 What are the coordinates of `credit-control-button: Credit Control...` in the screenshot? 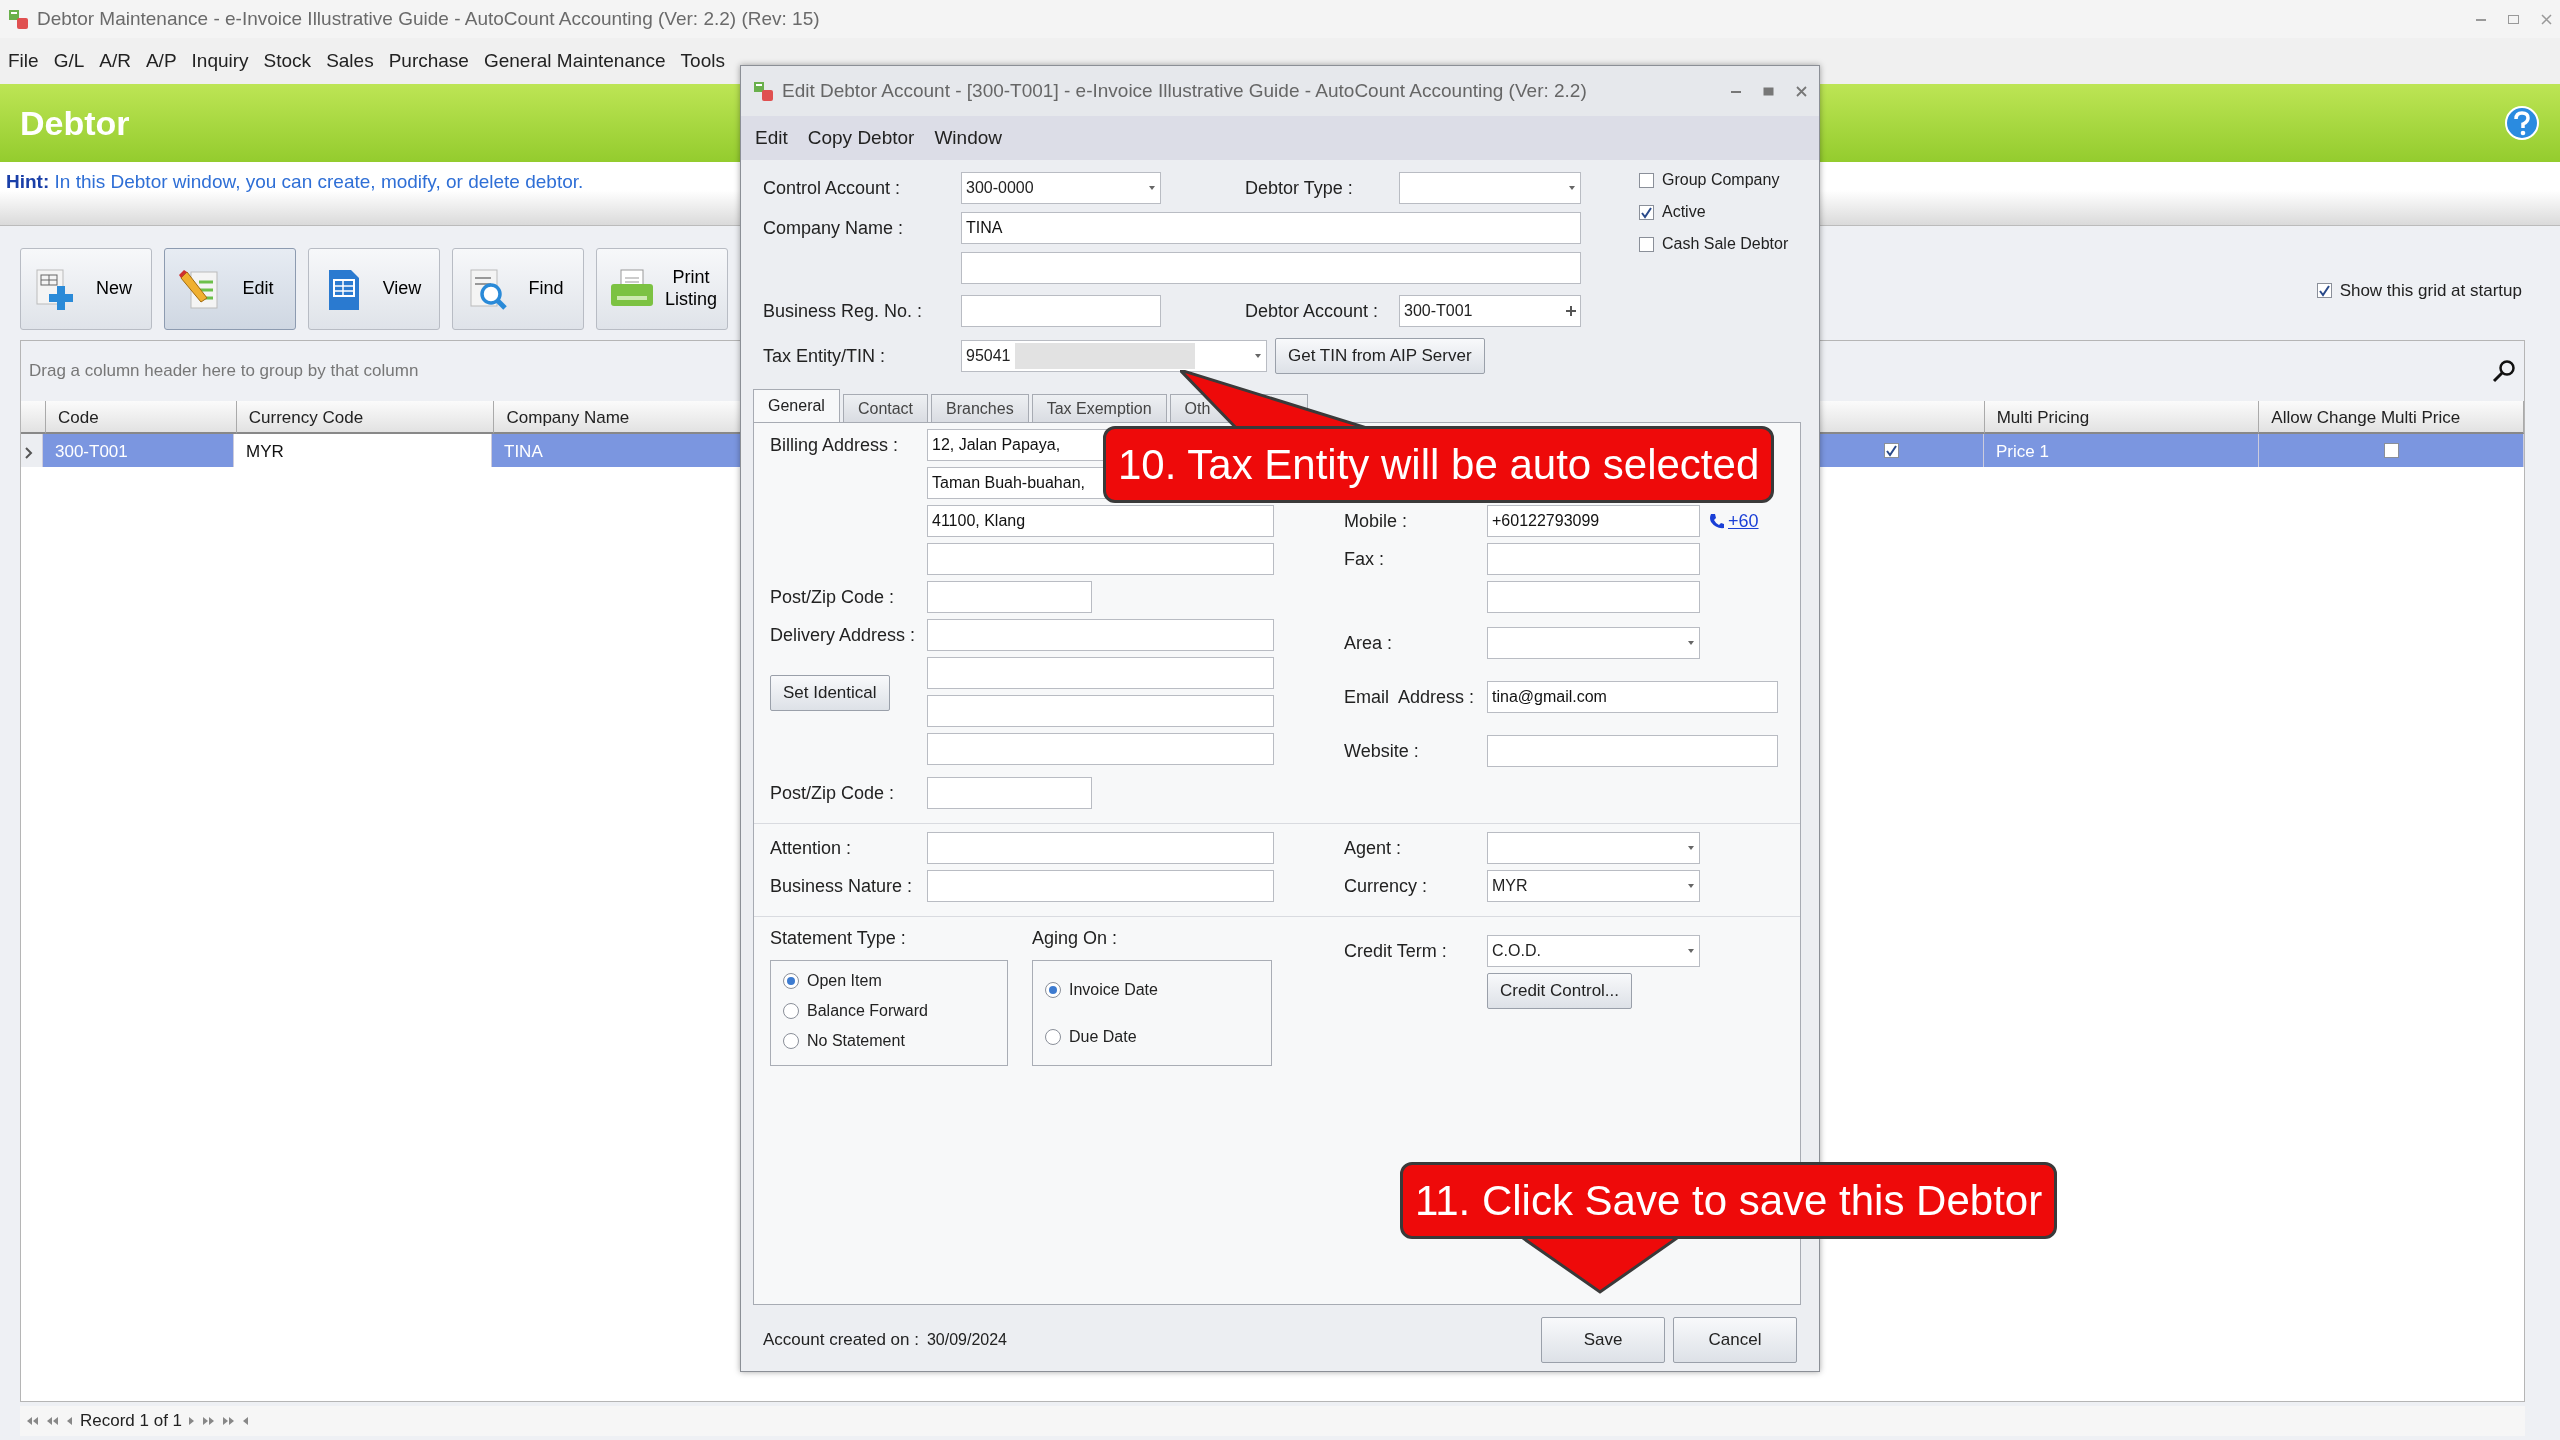 It's located at (1560, 991).